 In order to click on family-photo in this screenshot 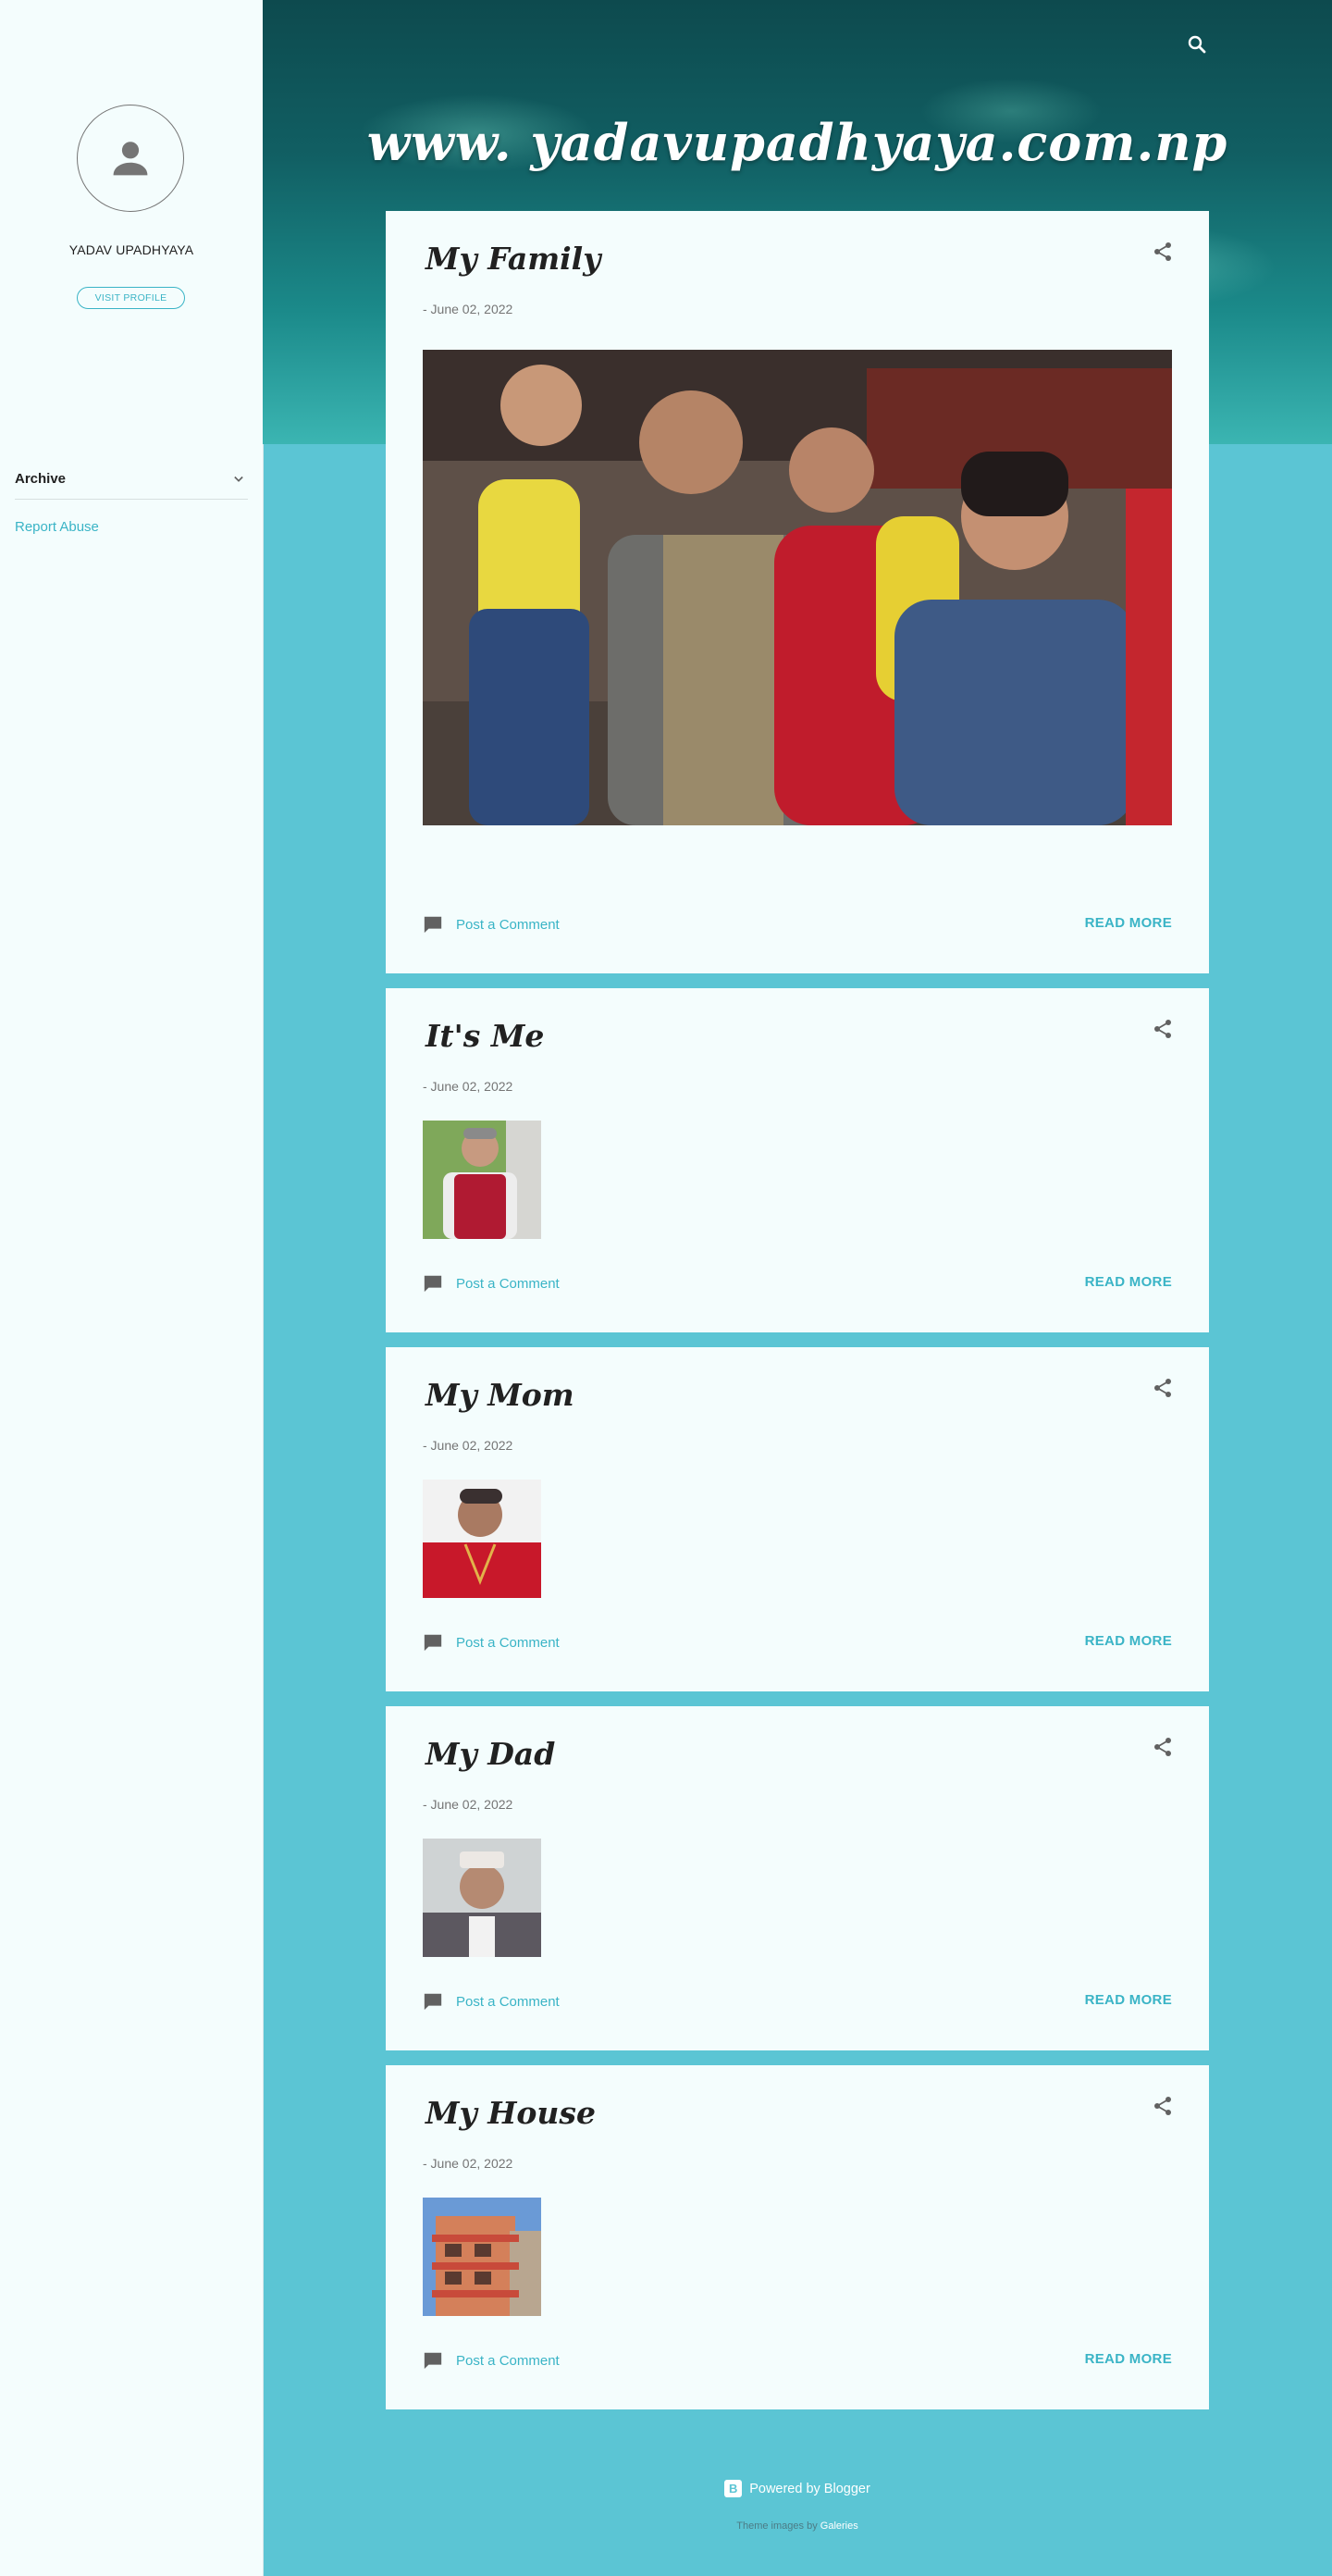, I will do `click(798, 588)`.